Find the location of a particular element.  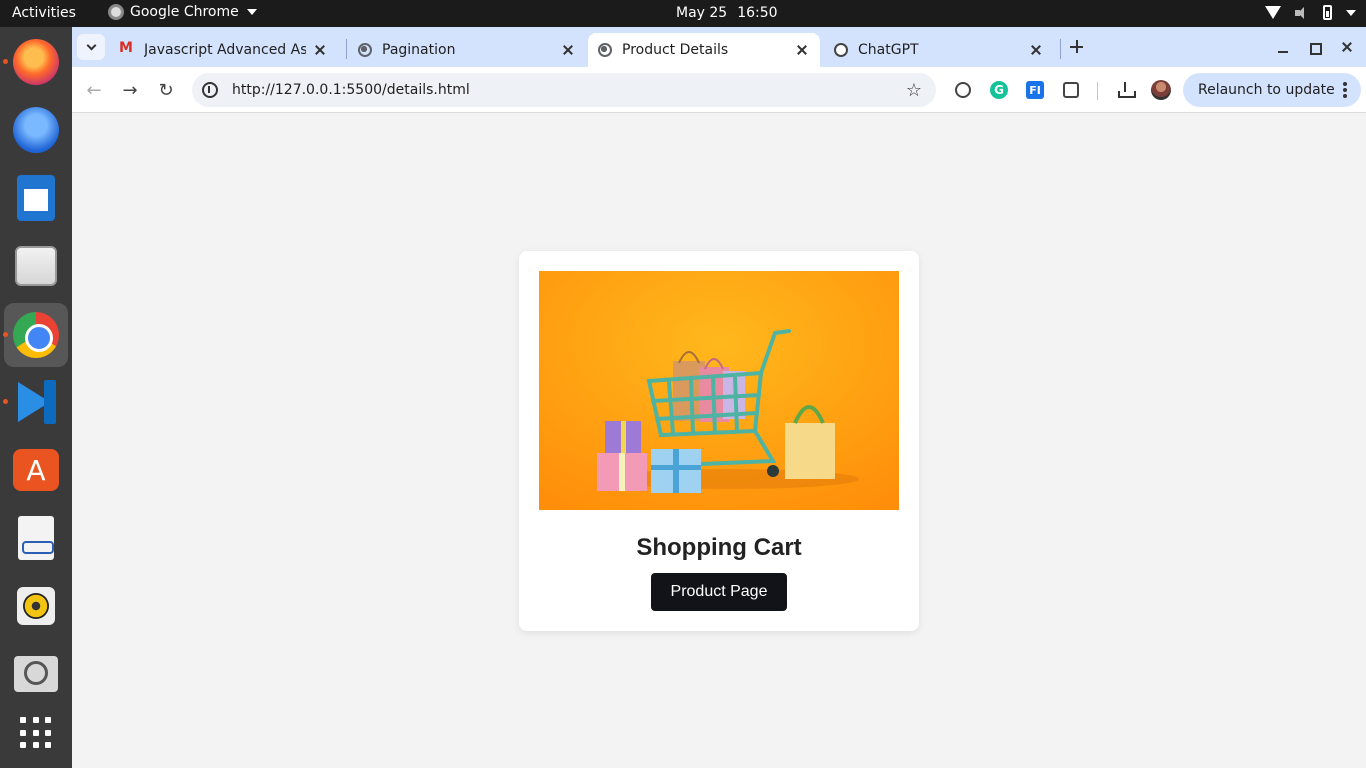

system-tray is located at coordinates (1310, 12).